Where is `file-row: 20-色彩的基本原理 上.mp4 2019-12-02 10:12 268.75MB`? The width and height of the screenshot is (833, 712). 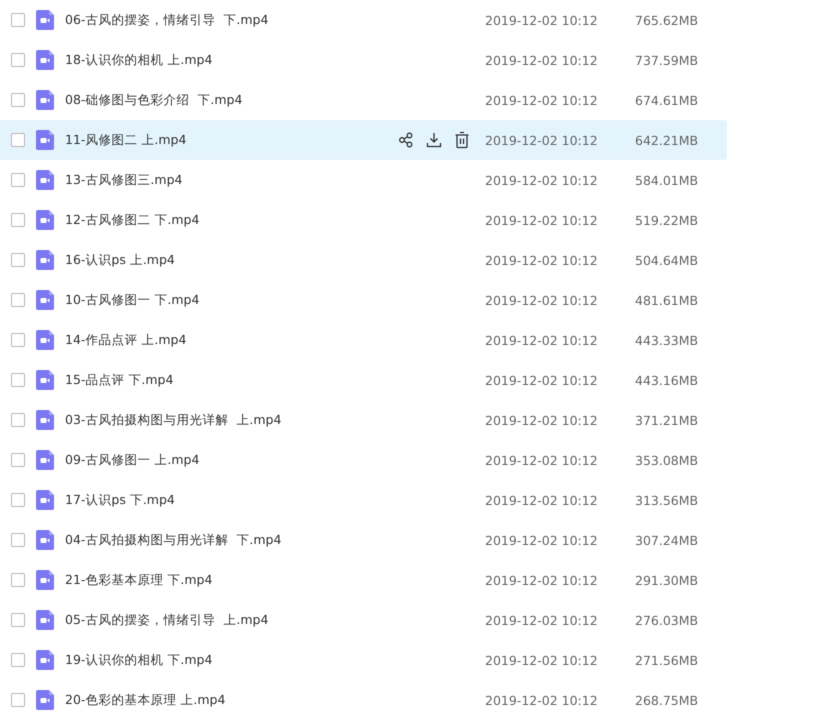
file-row: 20-色彩的基本原理 上.mp4 2019-12-02 10:12 268.75MB is located at coordinates (363, 696).